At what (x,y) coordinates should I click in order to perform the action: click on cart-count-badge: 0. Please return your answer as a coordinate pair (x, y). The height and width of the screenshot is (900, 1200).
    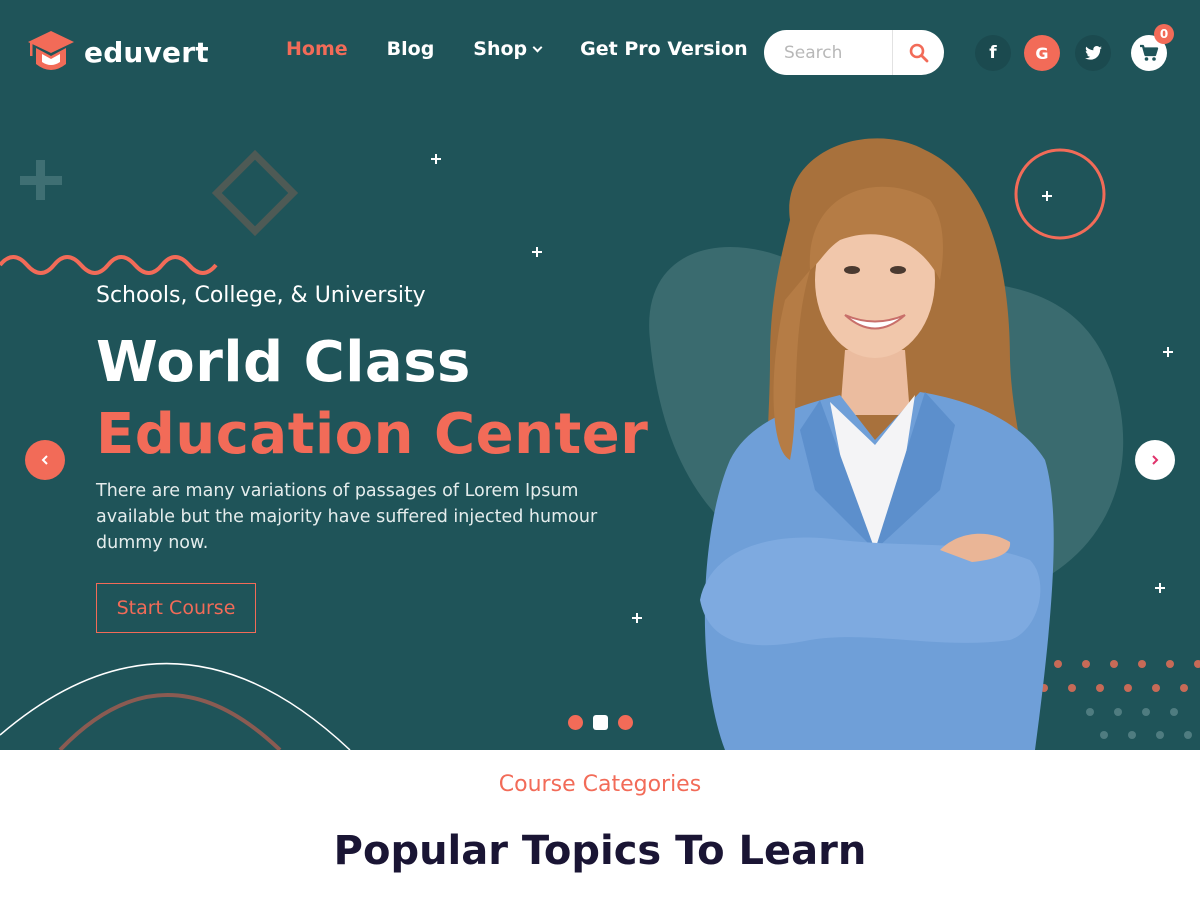
    Looking at the image, I should click on (1164, 34).